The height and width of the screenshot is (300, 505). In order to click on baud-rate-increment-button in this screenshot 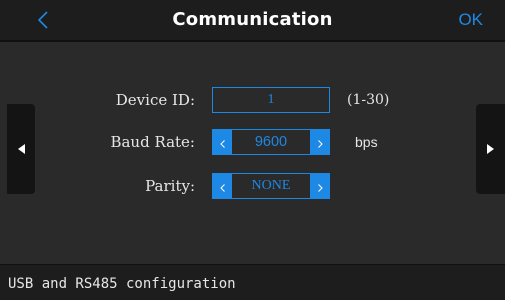, I will do `click(320, 142)`.